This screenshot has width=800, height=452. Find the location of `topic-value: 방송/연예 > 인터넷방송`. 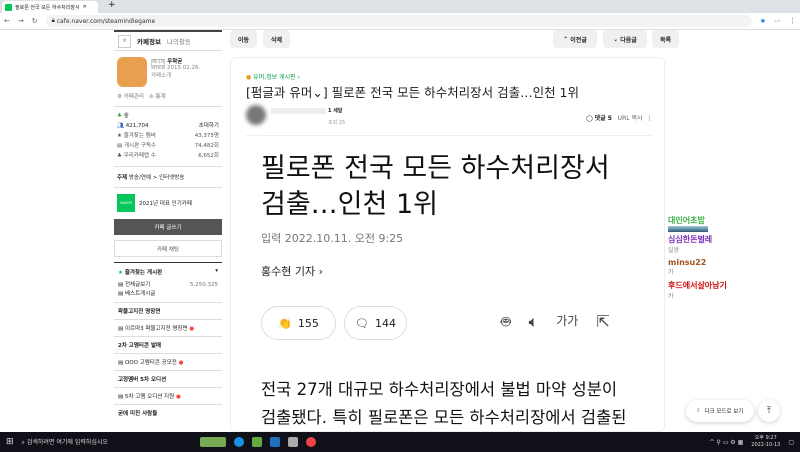

topic-value: 방송/연예 > 인터넷방송 is located at coordinates (157, 178).